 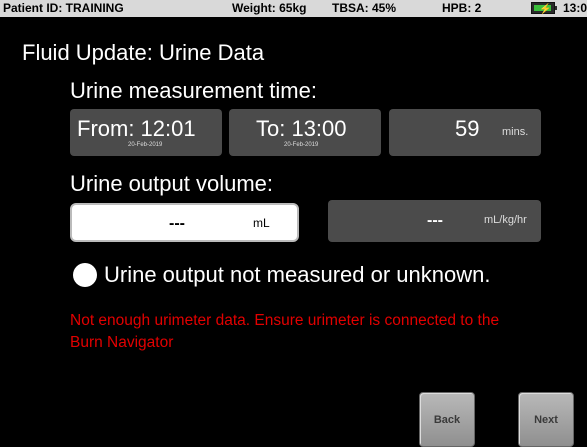 I want to click on urine-volume-value: ---, so click(x=177, y=223).